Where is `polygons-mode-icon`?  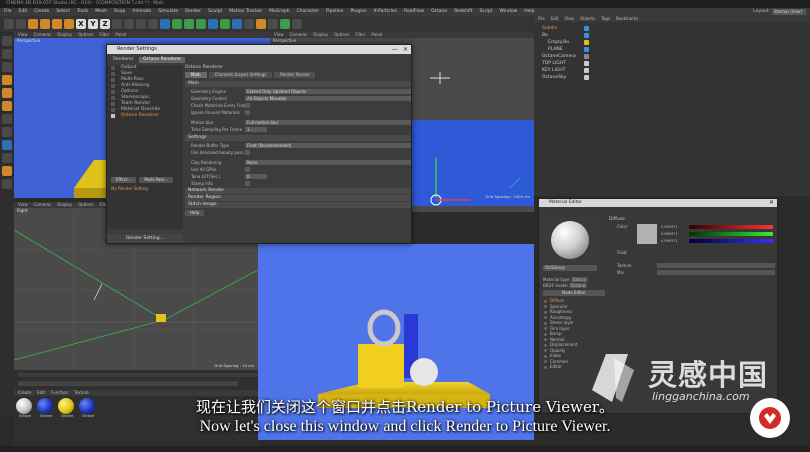 polygons-mode-icon is located at coordinates (7, 106).